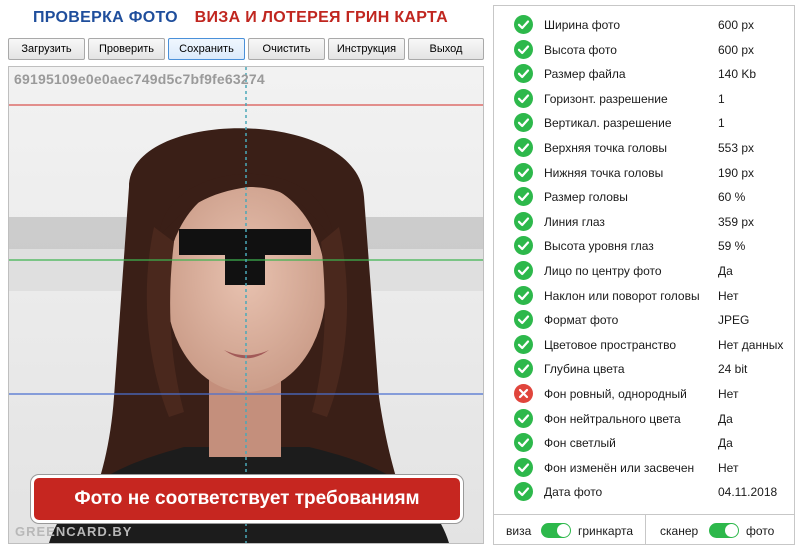 The image size is (800, 551). I want to click on check-label: Фон ровный, однородный, so click(615, 394).